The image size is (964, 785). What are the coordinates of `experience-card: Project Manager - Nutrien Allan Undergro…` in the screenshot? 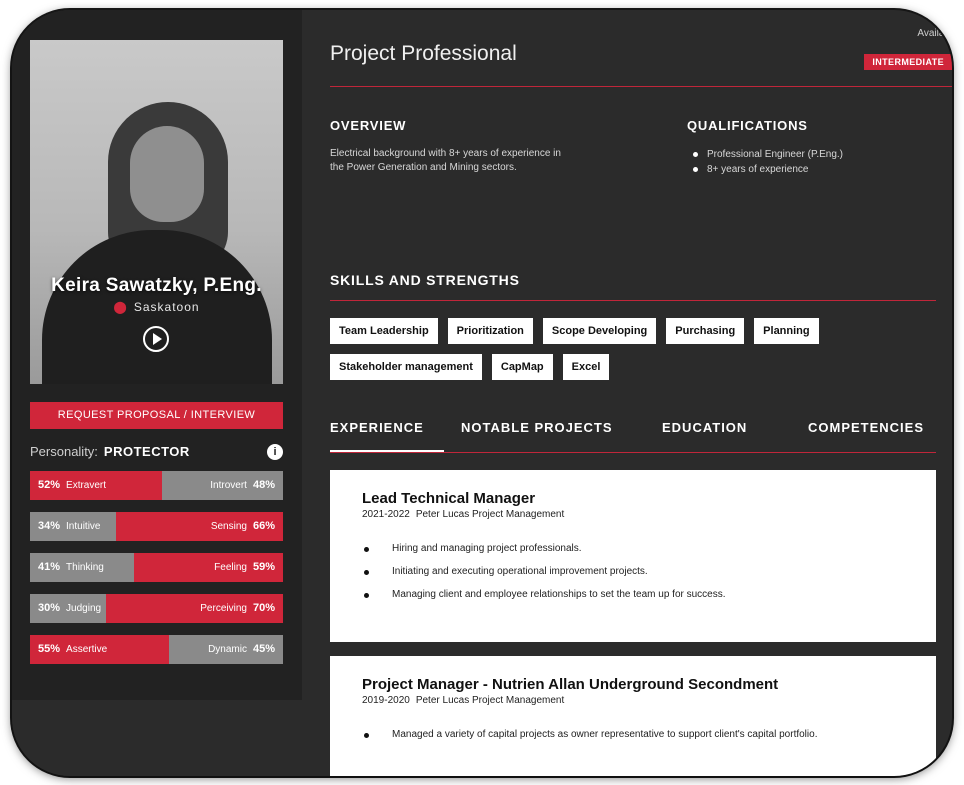 It's located at (633, 716).